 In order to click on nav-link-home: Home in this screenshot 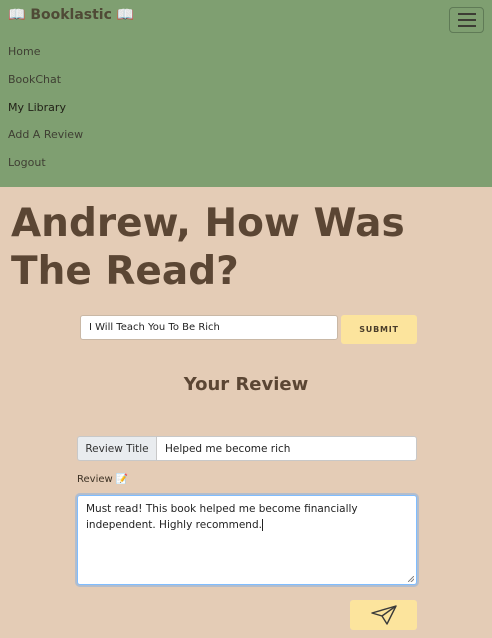, I will do `click(24, 51)`.